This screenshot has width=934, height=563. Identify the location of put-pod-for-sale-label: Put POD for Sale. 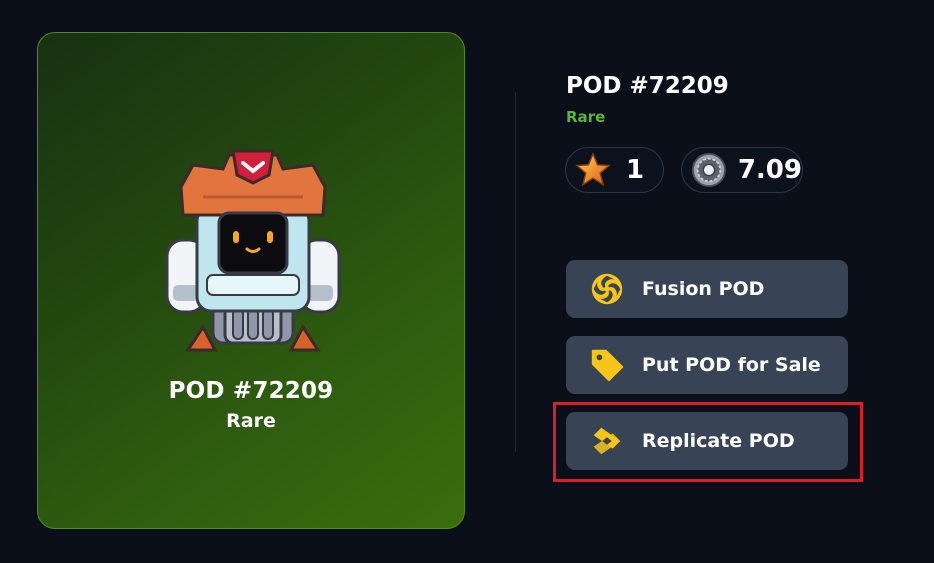
(731, 365).